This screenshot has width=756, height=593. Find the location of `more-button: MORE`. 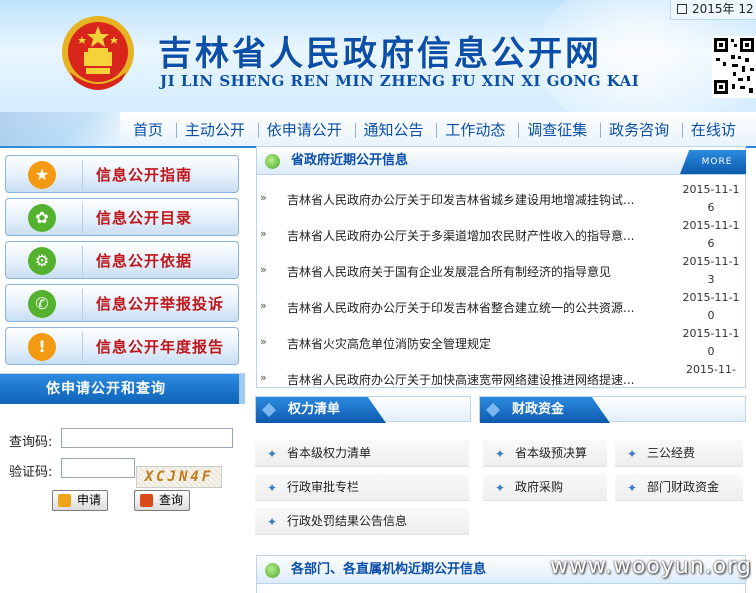

more-button: MORE is located at coordinates (713, 162).